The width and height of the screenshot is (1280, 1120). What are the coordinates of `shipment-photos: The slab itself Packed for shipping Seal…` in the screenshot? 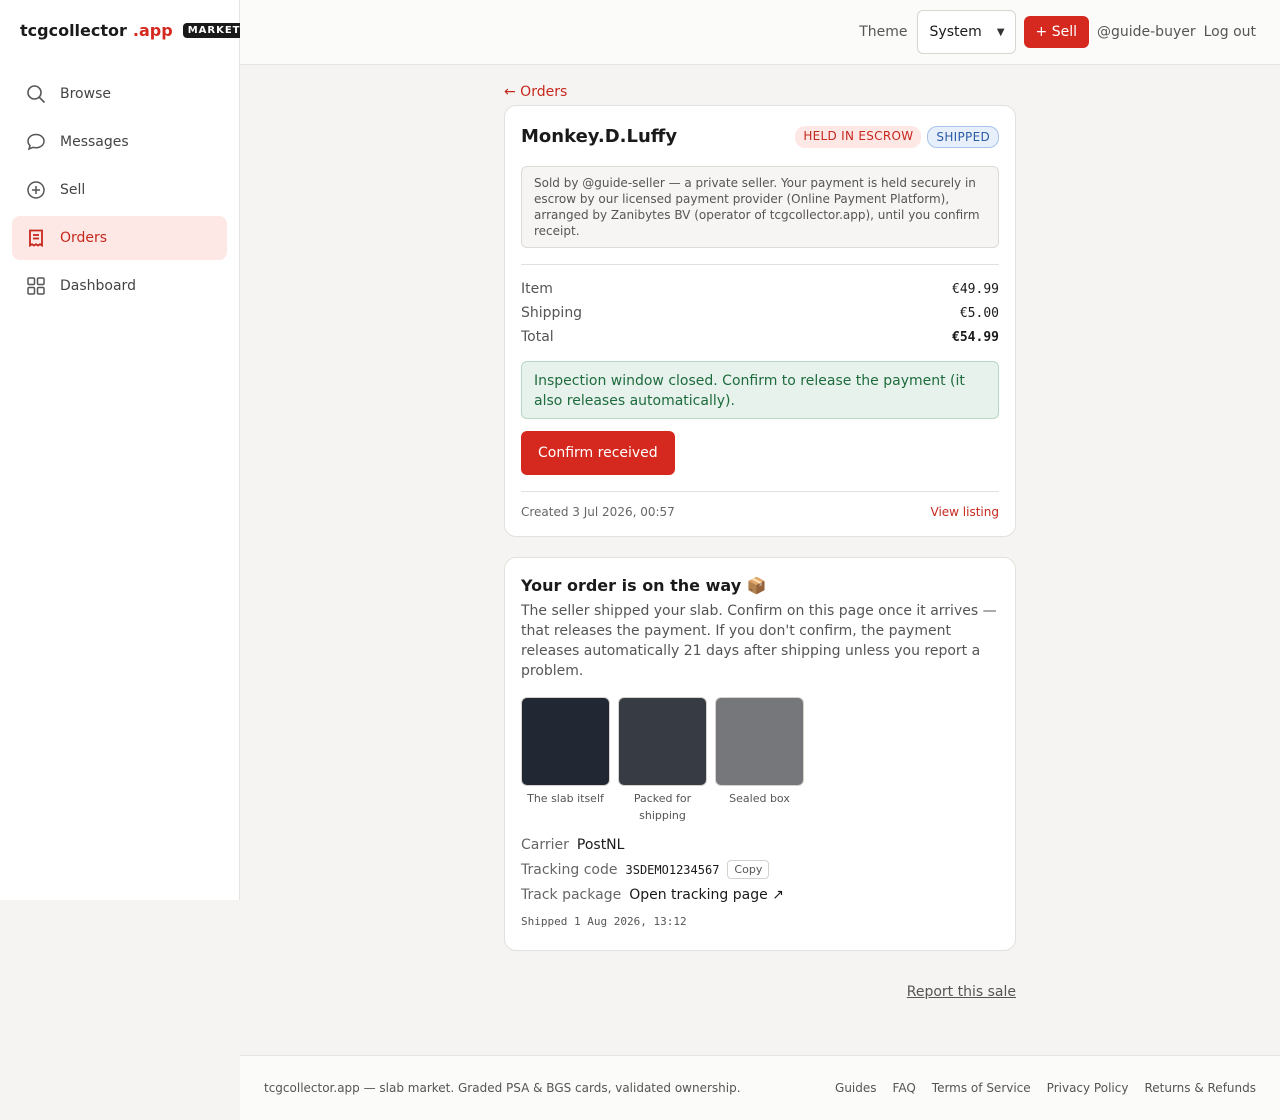 It's located at (760, 760).